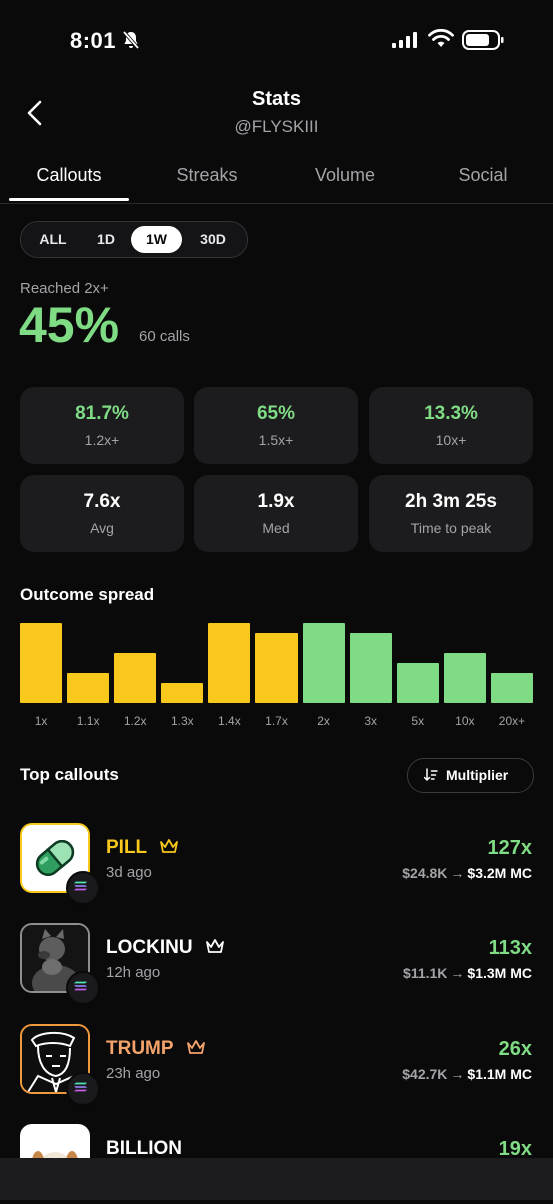 The width and height of the screenshot is (553, 1204). I want to click on token-name-text: BILLION, so click(144, 1148).